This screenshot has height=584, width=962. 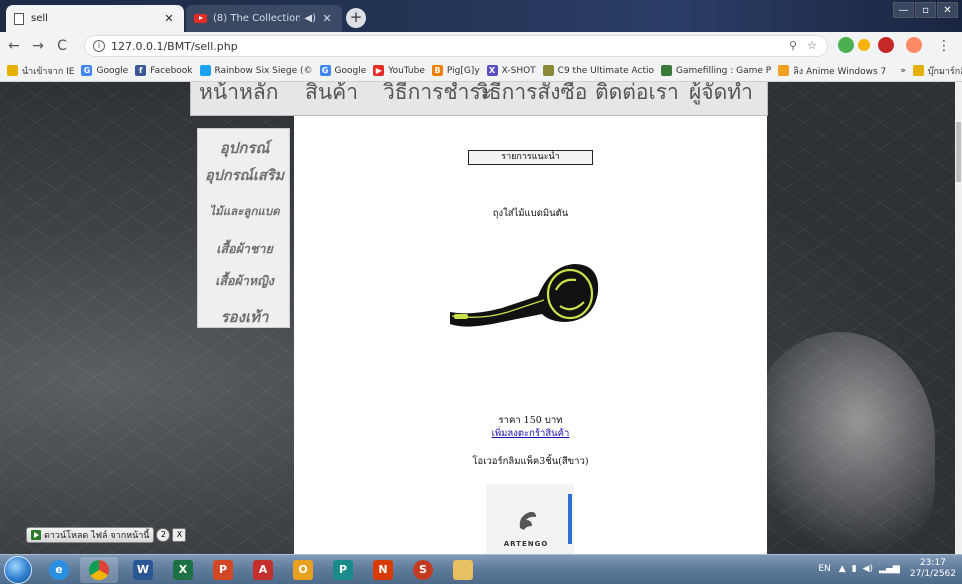 What do you see at coordinates (238, 95) in the screenshot?
I see `nav-home: หน้าหลัก` at bounding box center [238, 95].